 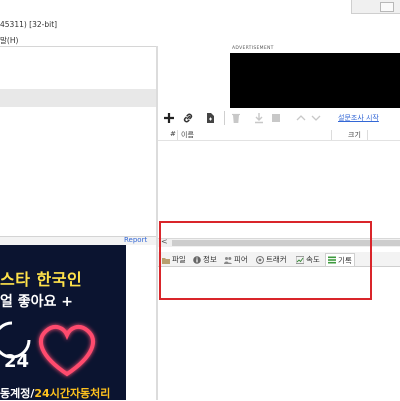 What do you see at coordinates (173, 134) in the screenshot?
I see `column-number: #` at bounding box center [173, 134].